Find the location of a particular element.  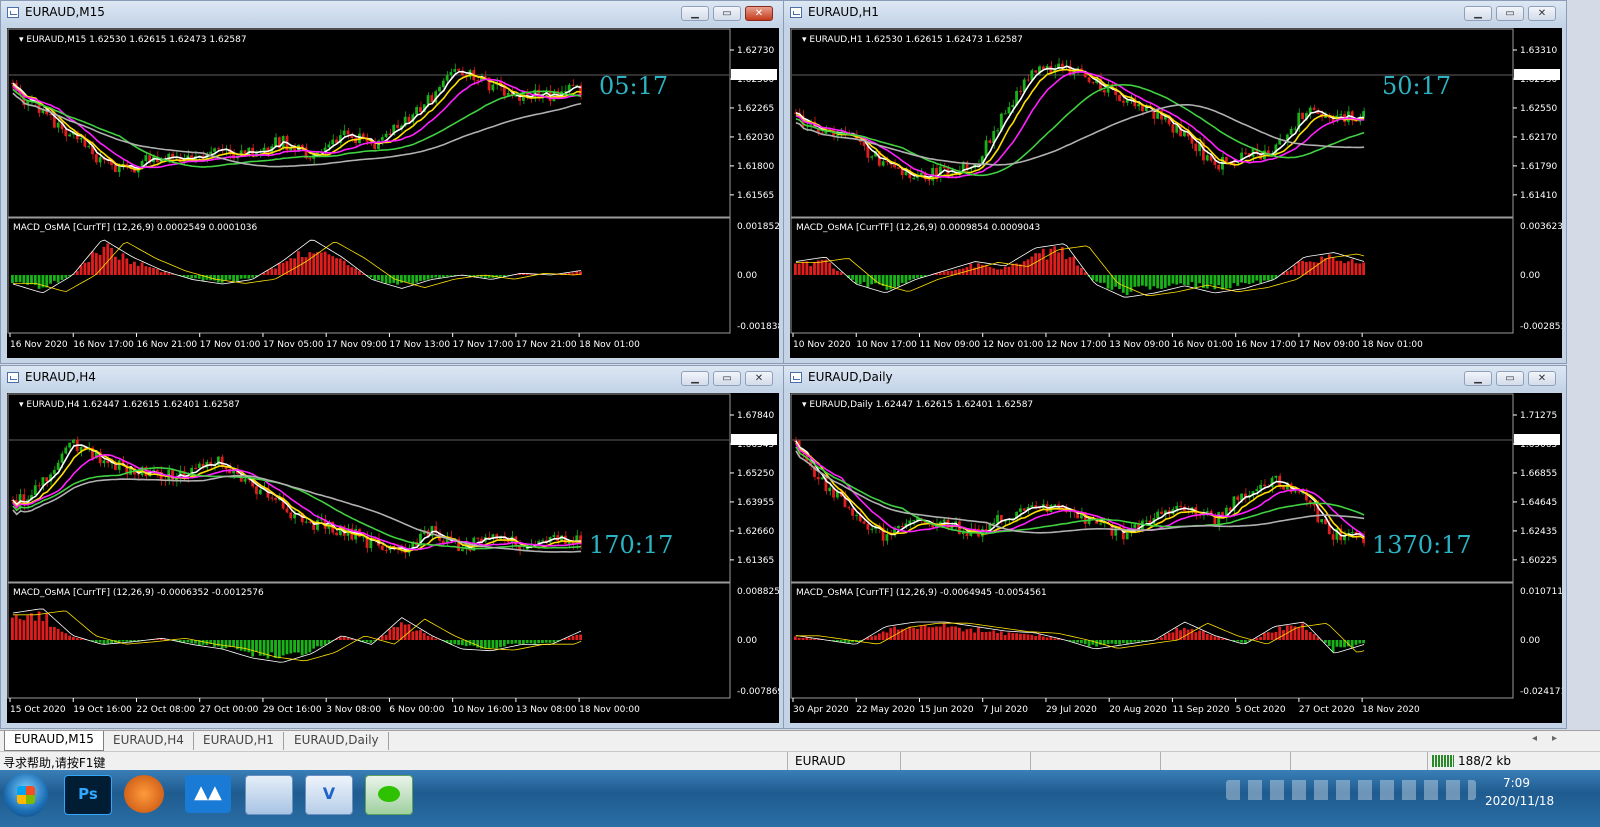

tab-scroll-right: ▸ is located at coordinates (1554, 738).